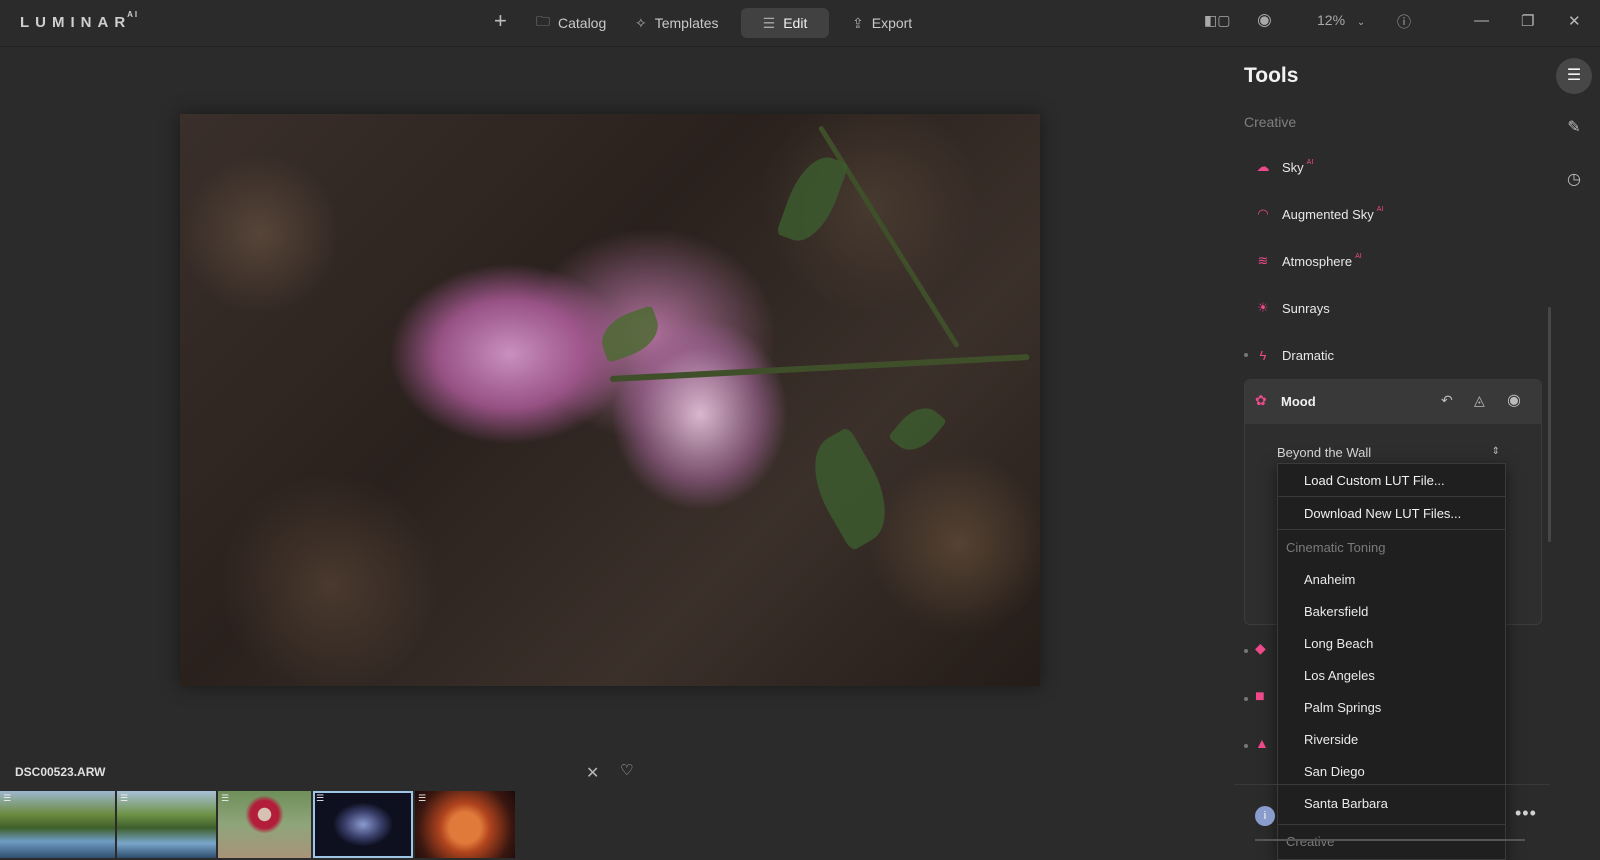 The width and height of the screenshot is (1600, 860). I want to click on paint-bucket-icon: ◆, so click(1260, 648).